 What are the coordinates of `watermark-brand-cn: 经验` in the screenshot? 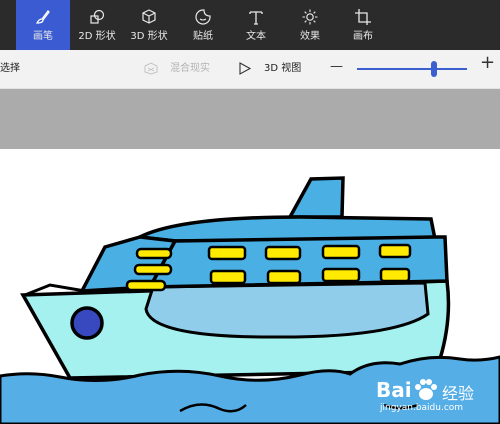 It's located at (458, 393).